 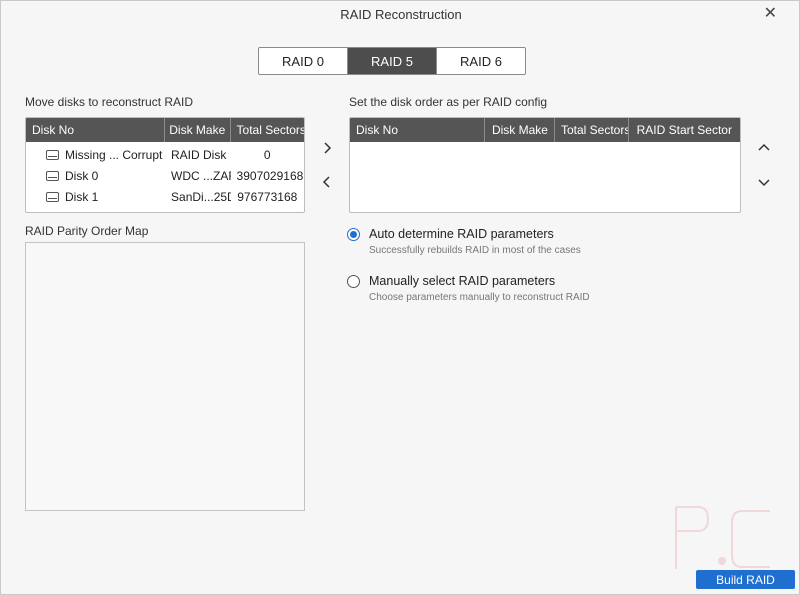 I want to click on parity-map-heading: RAID Parity Order Map, so click(x=87, y=231).